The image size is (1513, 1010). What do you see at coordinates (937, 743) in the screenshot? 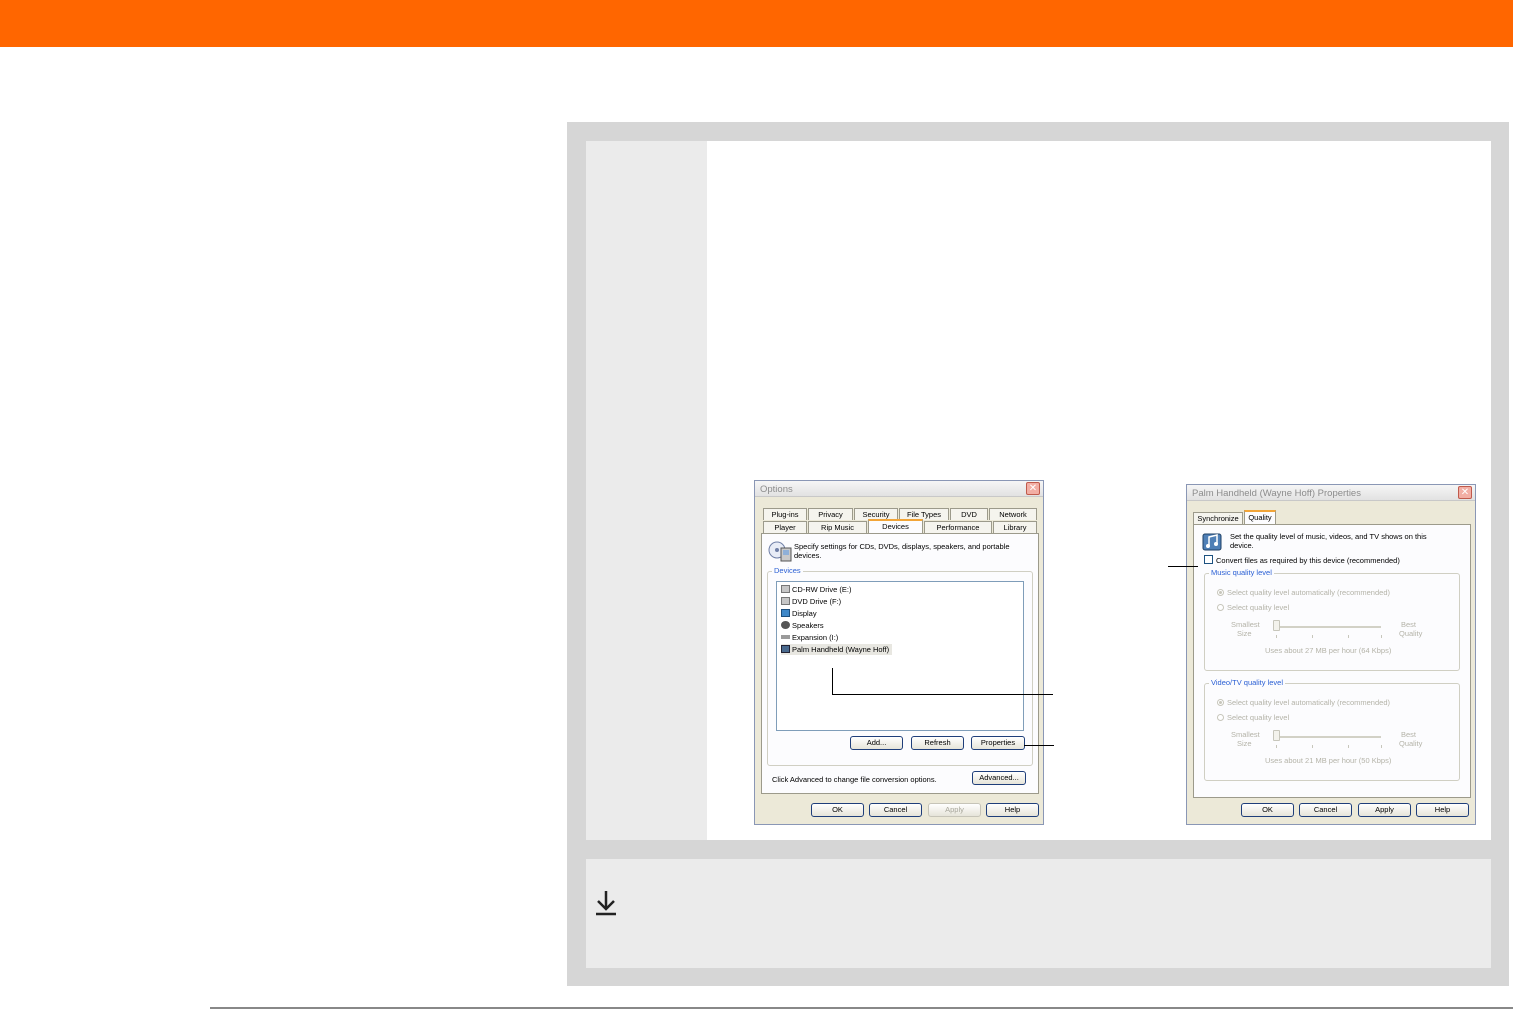
I see `refresh-button: Refresh` at bounding box center [937, 743].